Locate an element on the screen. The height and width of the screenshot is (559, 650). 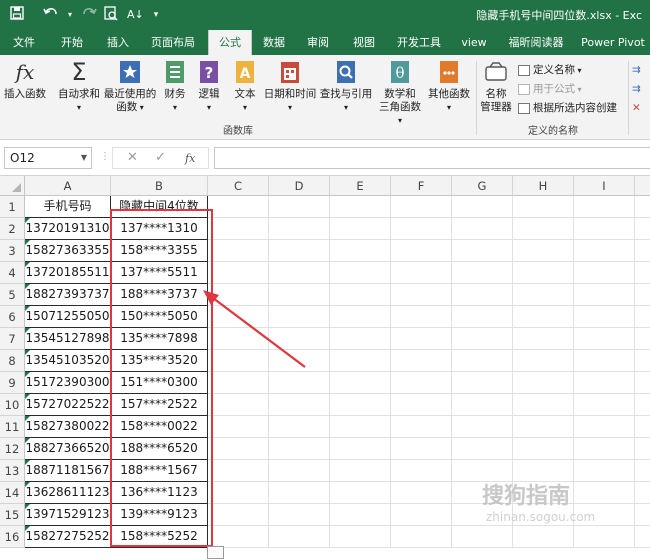
column-header: A is located at coordinates (68, 186).